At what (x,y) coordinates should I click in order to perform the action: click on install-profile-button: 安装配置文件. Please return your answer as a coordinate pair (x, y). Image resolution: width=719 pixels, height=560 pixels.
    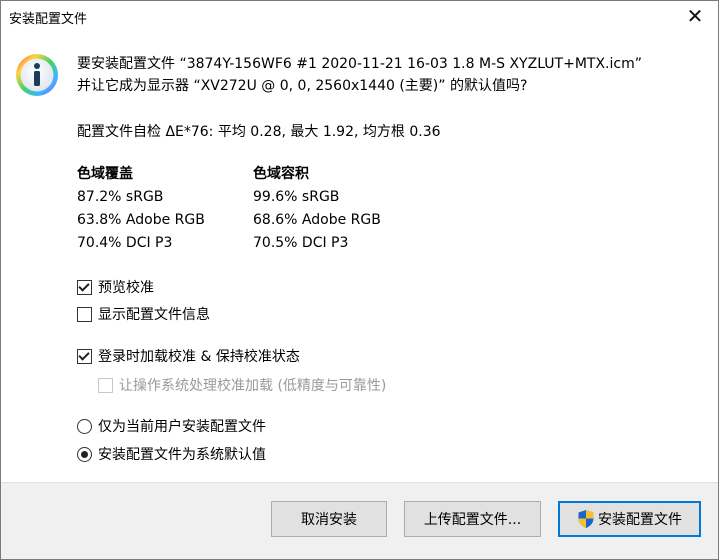
    Looking at the image, I should click on (629, 519).